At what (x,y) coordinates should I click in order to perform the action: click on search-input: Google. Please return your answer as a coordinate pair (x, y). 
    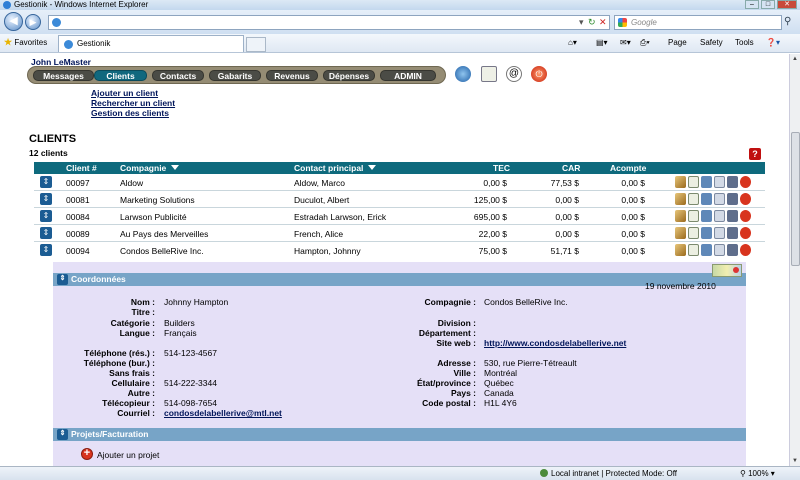
    Looking at the image, I should click on (698, 22).